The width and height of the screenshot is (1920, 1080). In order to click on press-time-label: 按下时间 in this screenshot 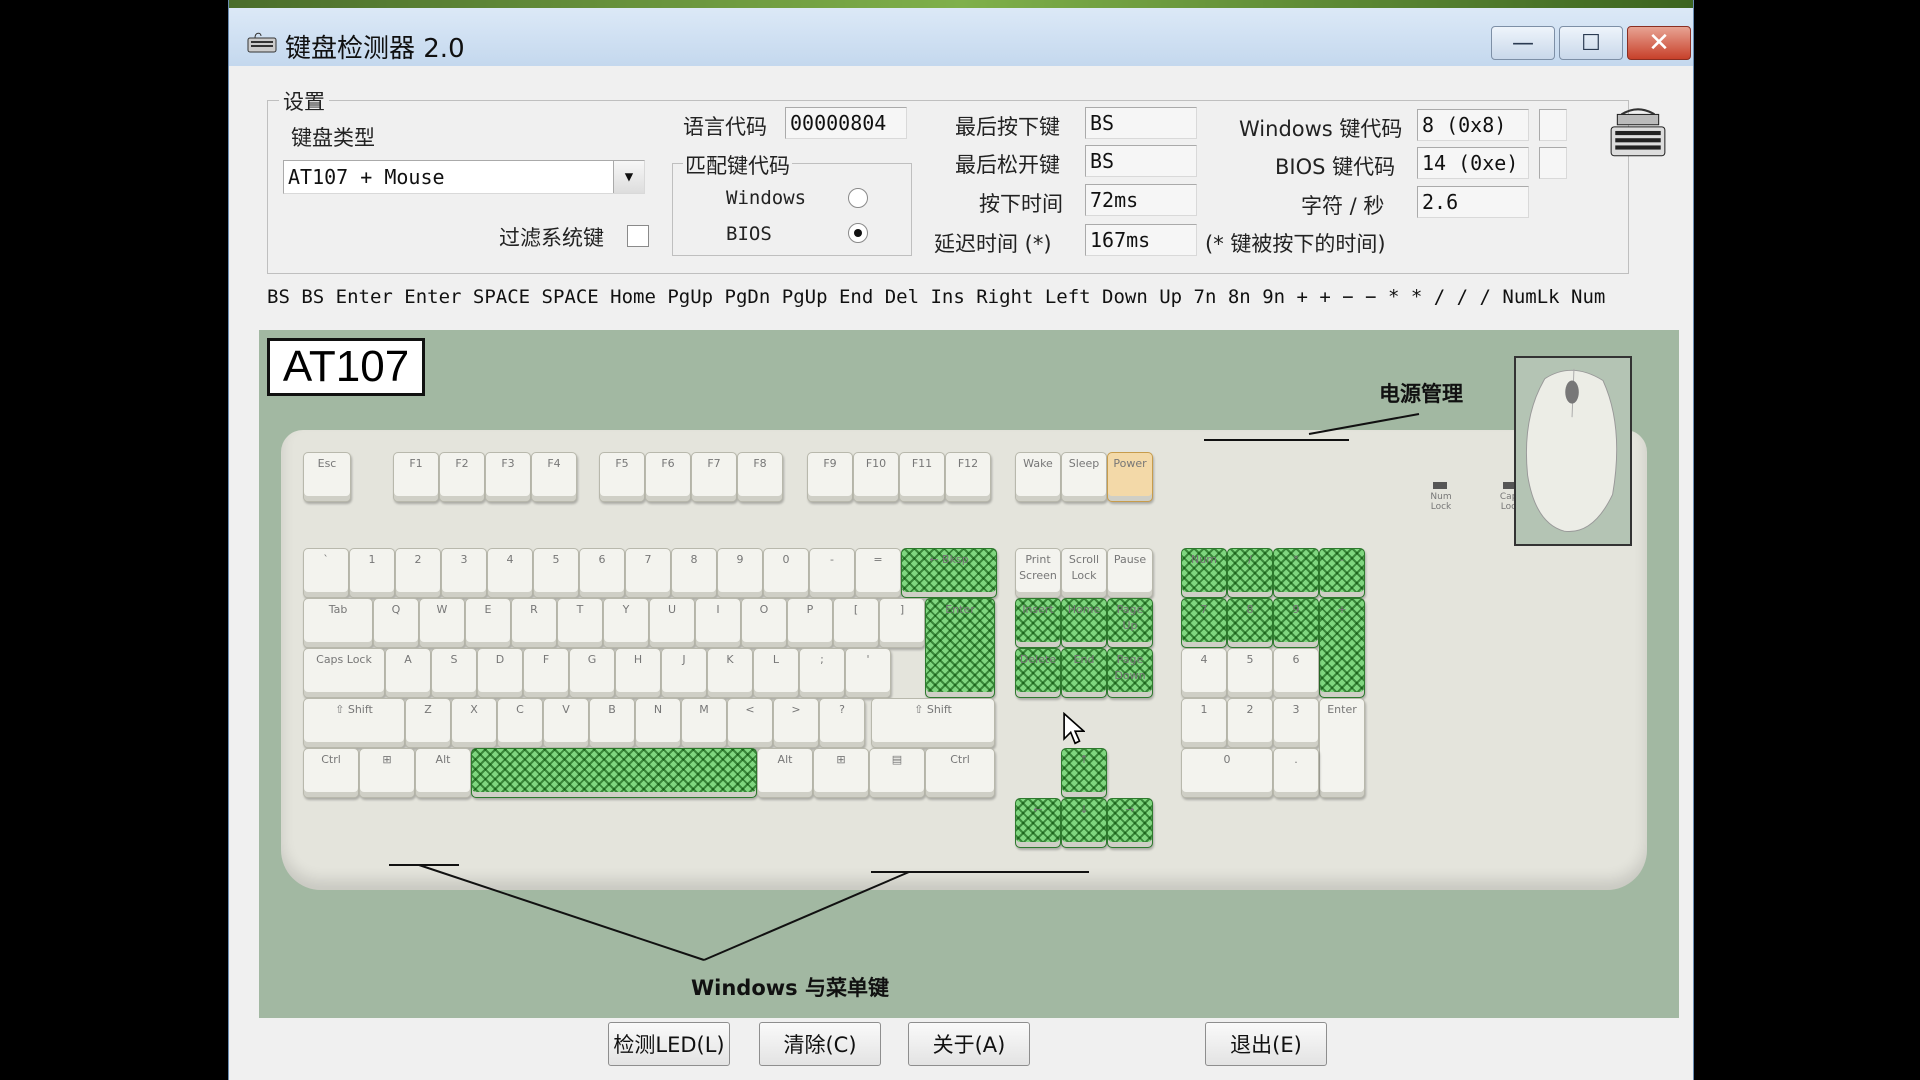, I will do `click(1021, 204)`.